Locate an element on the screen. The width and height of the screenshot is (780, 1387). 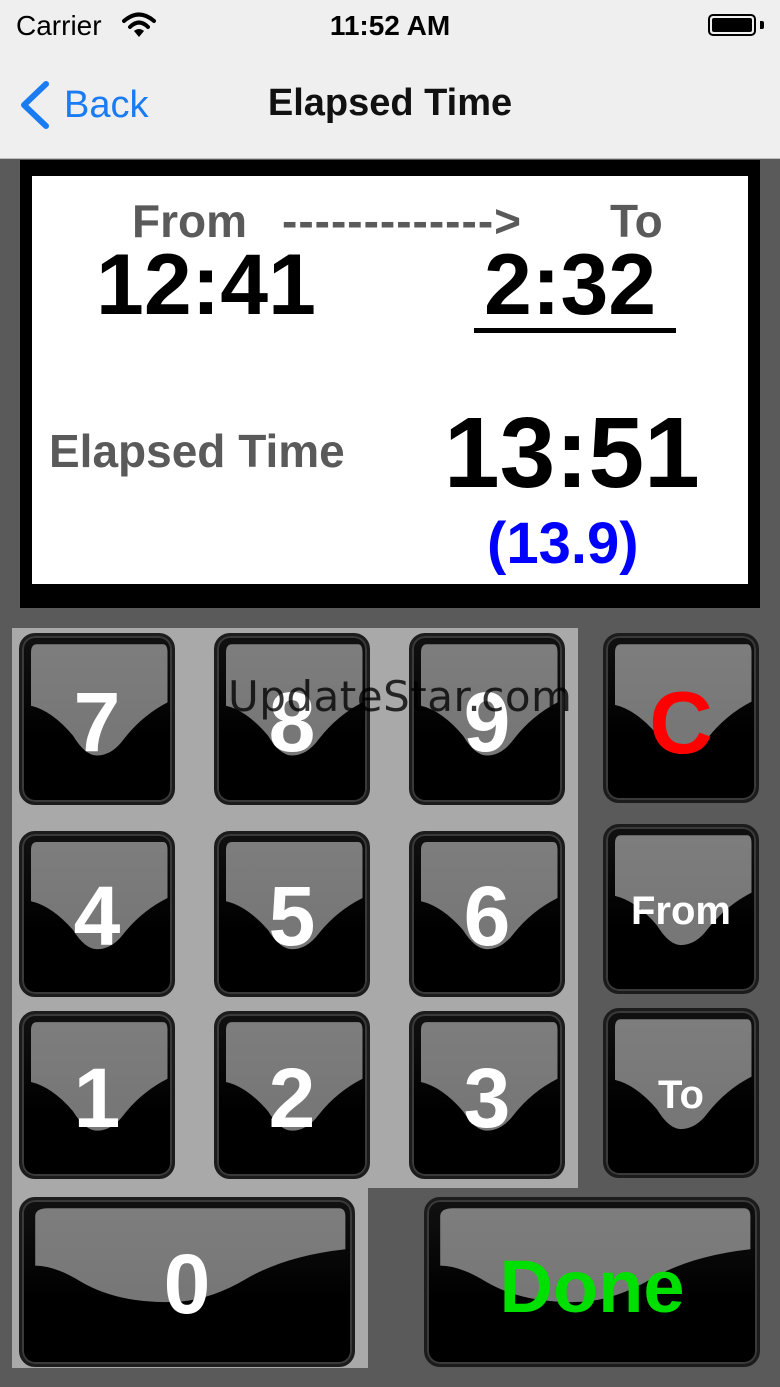
from-time-value: 12:41 is located at coordinates (206, 285).